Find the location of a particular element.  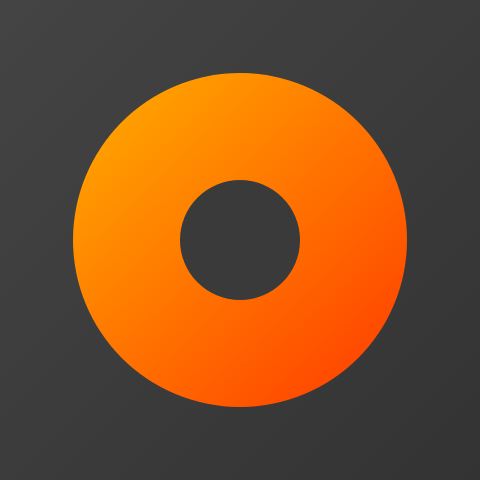

ring-hole is located at coordinates (240, 240).